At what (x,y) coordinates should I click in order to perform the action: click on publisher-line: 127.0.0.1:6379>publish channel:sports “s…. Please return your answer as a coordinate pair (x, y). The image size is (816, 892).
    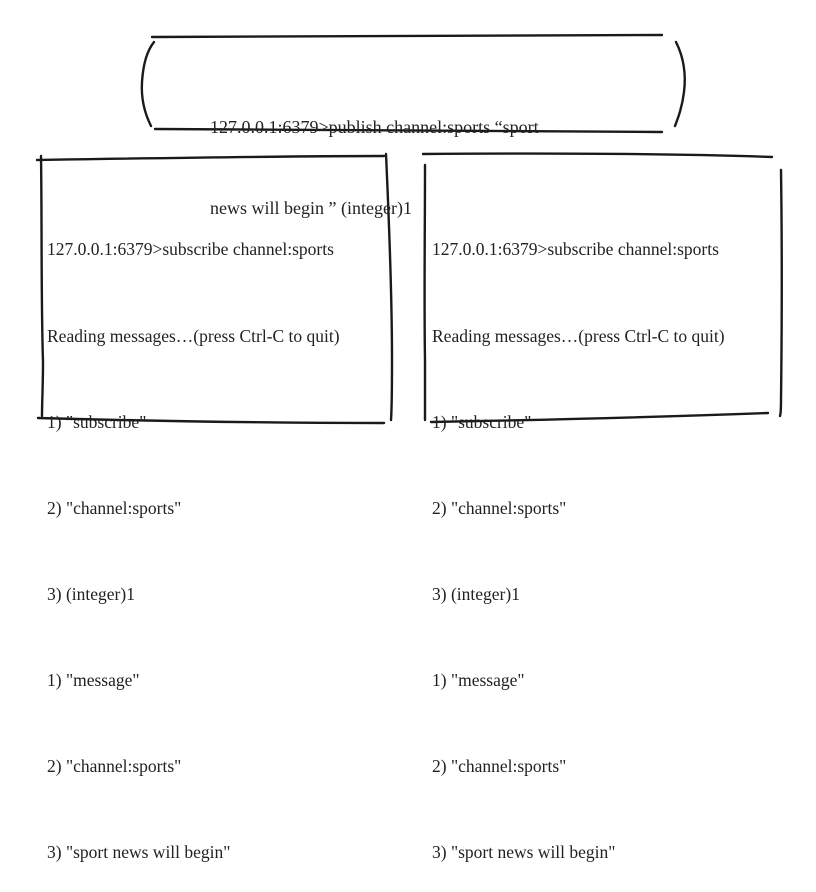
    Looking at the image, I should click on (374, 127).